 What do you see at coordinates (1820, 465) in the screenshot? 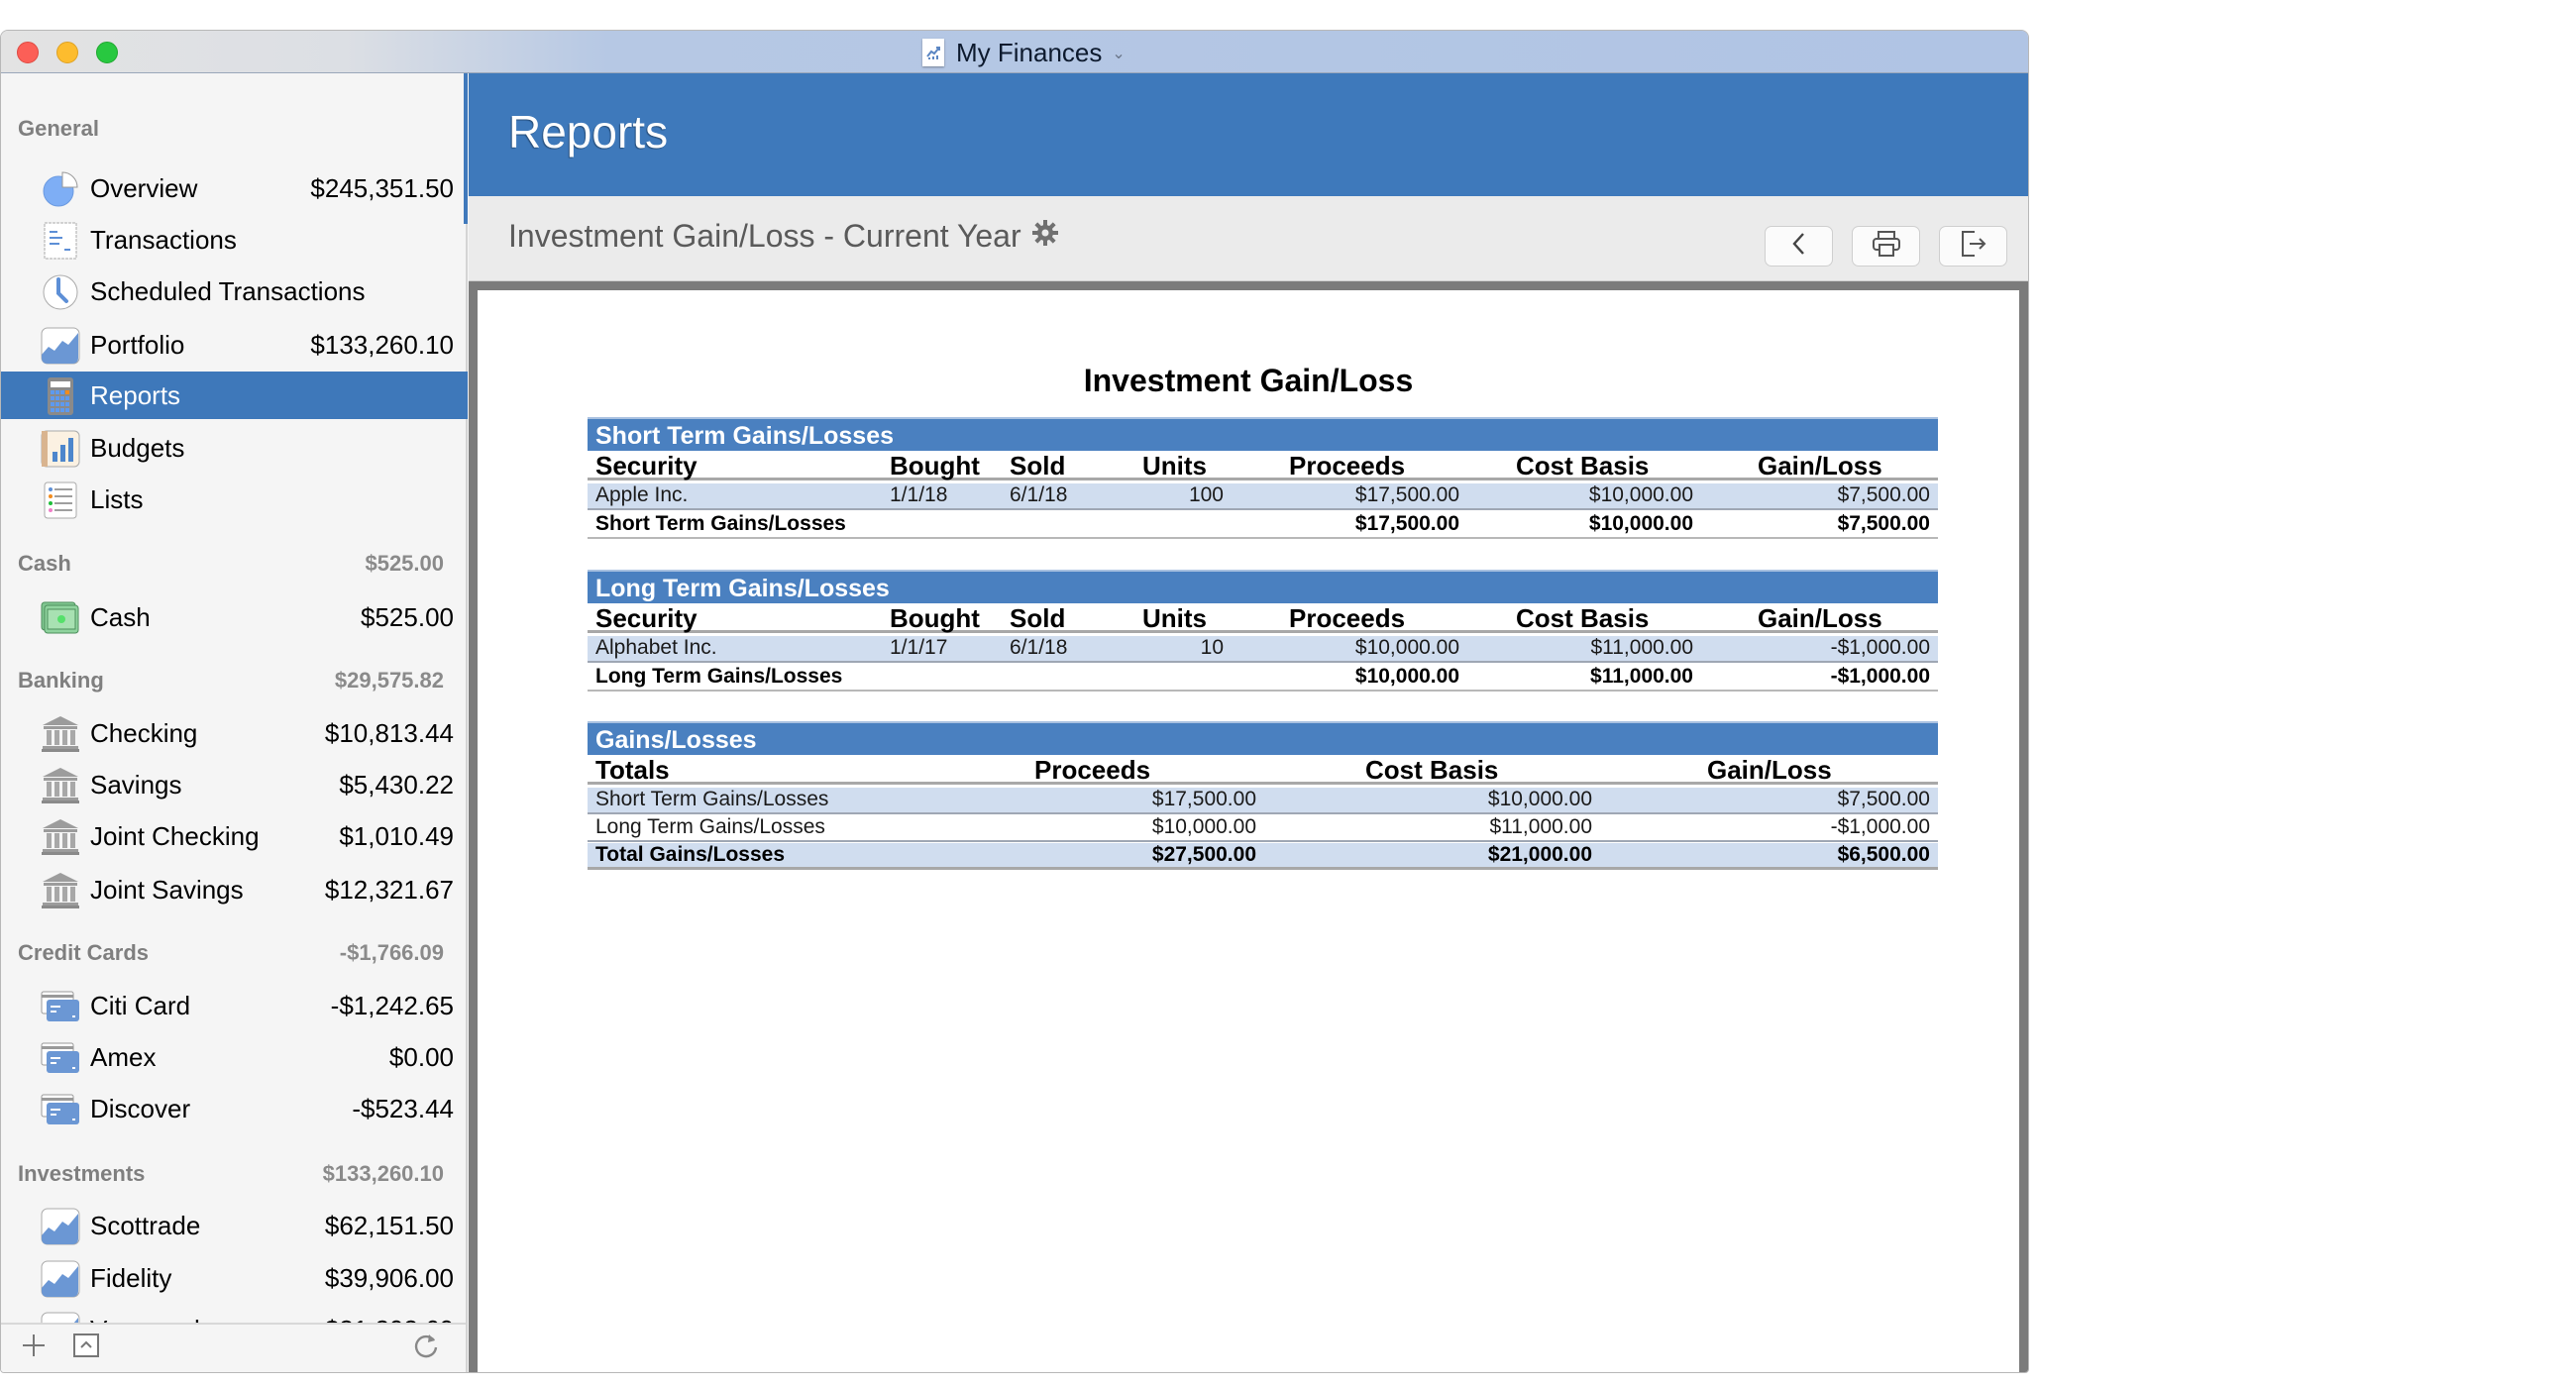
I see `col-gain-loss: Gain/Loss` at bounding box center [1820, 465].